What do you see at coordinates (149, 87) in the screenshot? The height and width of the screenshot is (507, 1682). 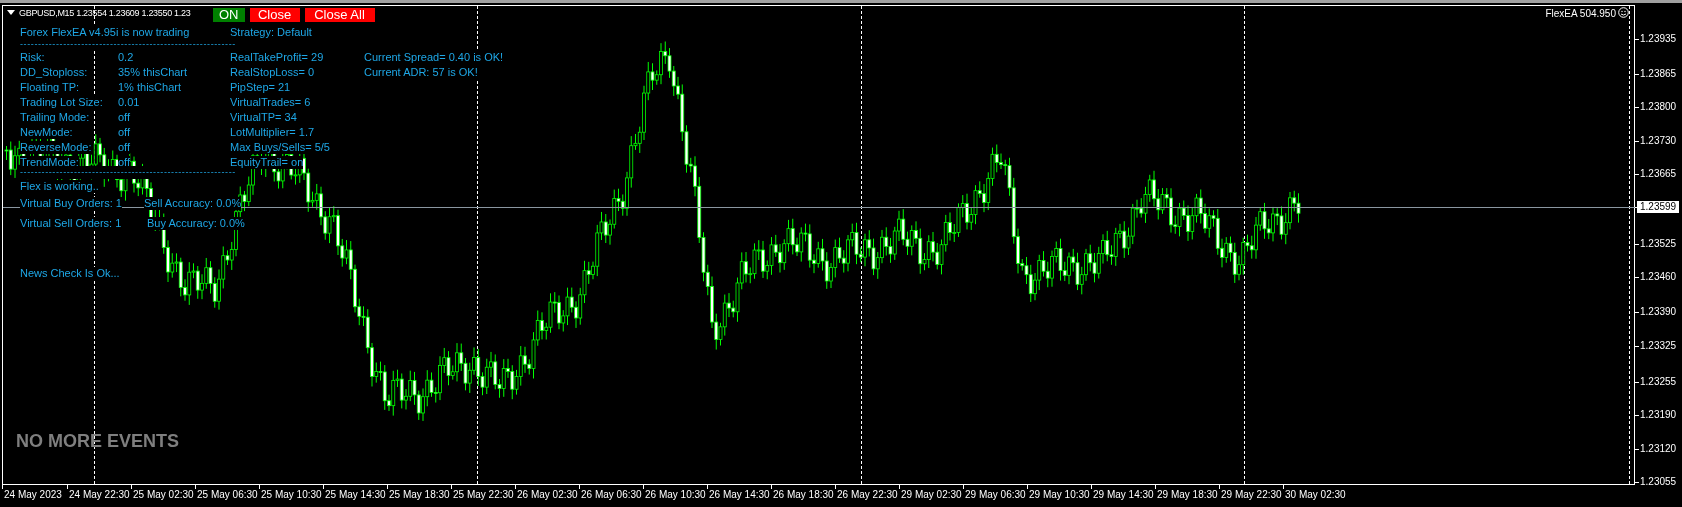 I see `setting-value: 1% thisChart` at bounding box center [149, 87].